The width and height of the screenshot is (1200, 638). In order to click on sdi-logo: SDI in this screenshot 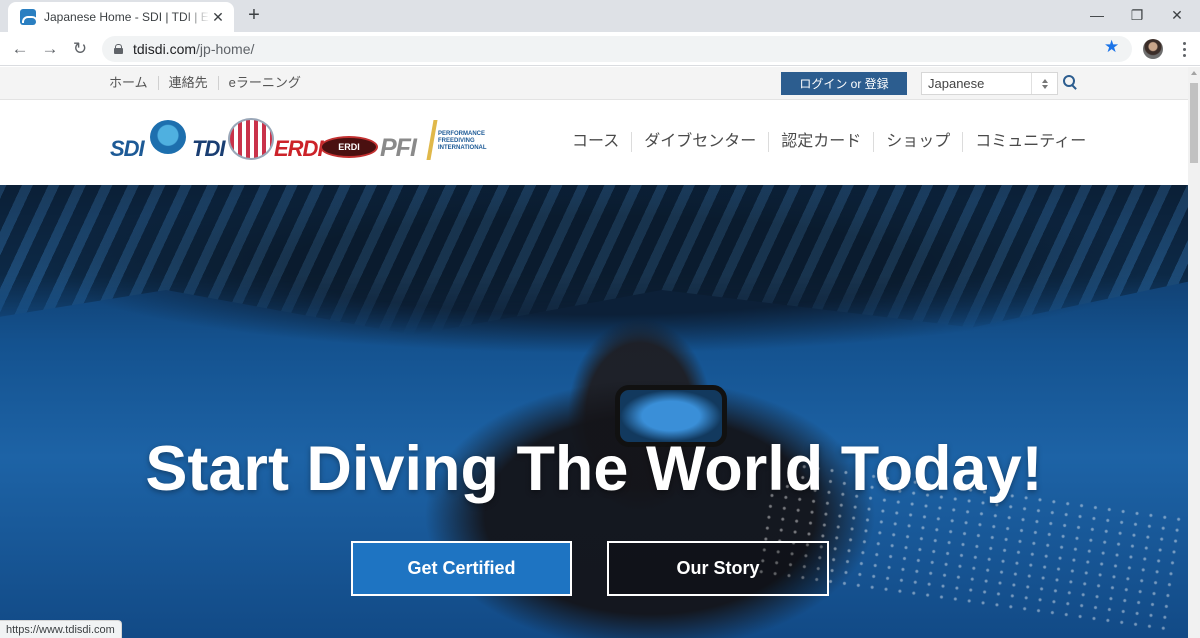, I will do `click(127, 148)`.